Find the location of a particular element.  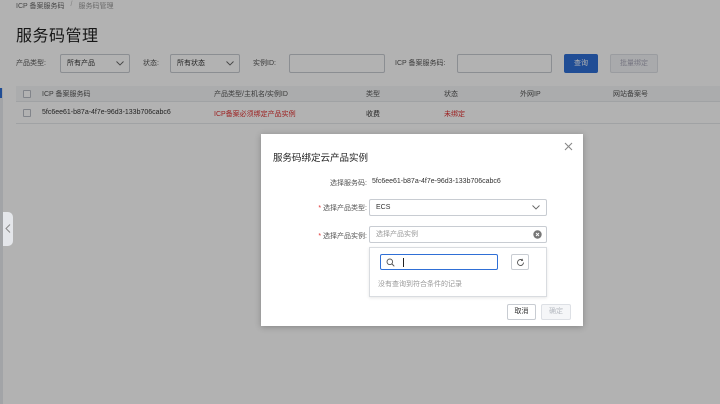

close-icon is located at coordinates (568, 146).